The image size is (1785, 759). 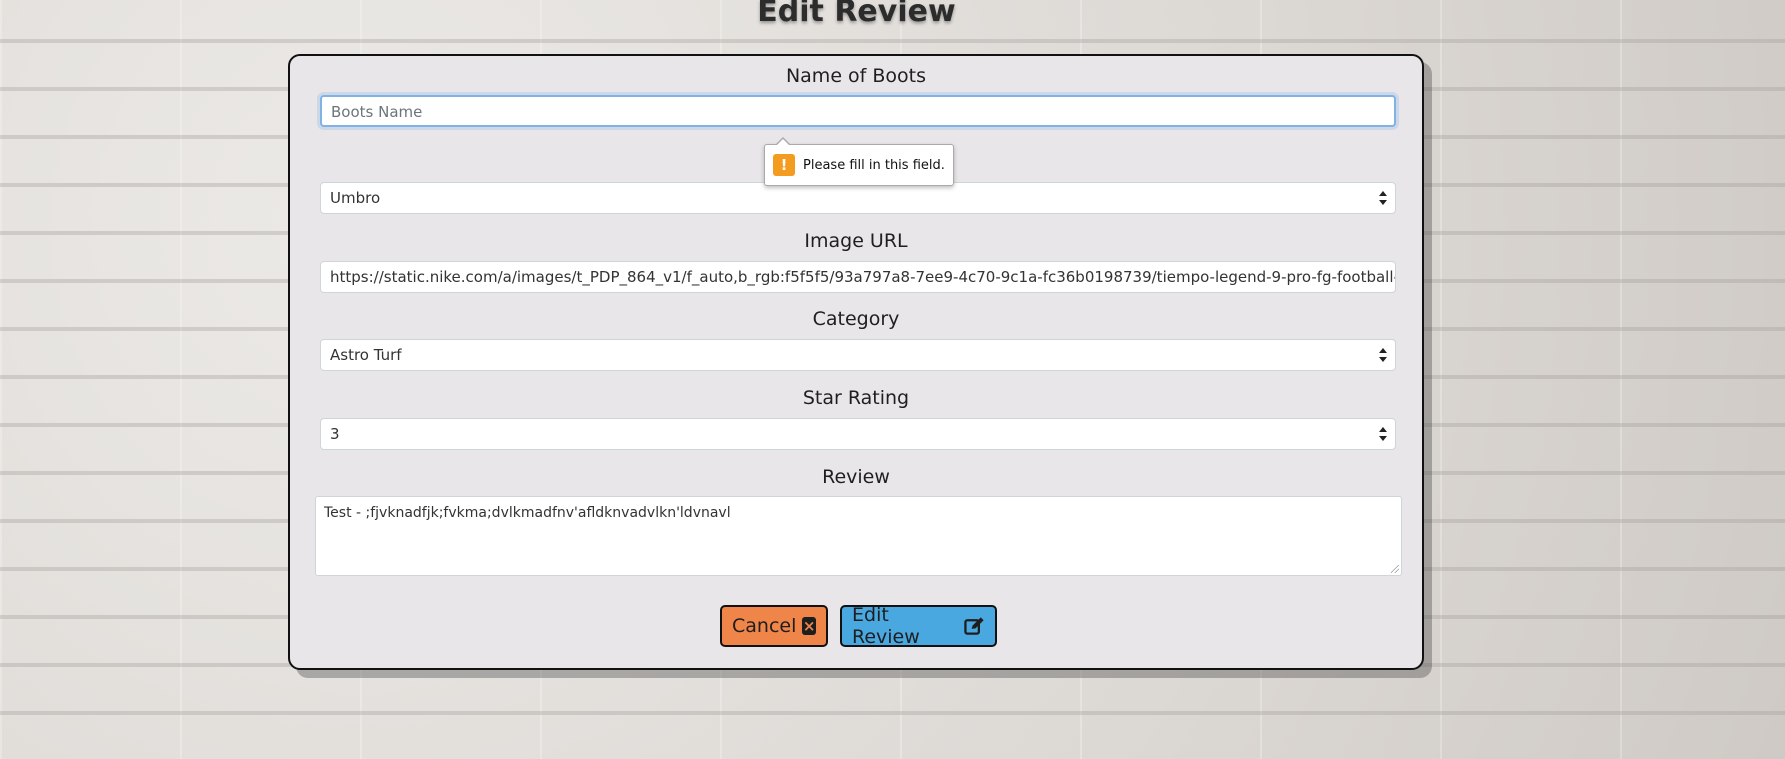 What do you see at coordinates (335, 434) in the screenshot?
I see `star-rating-selected-value: 3` at bounding box center [335, 434].